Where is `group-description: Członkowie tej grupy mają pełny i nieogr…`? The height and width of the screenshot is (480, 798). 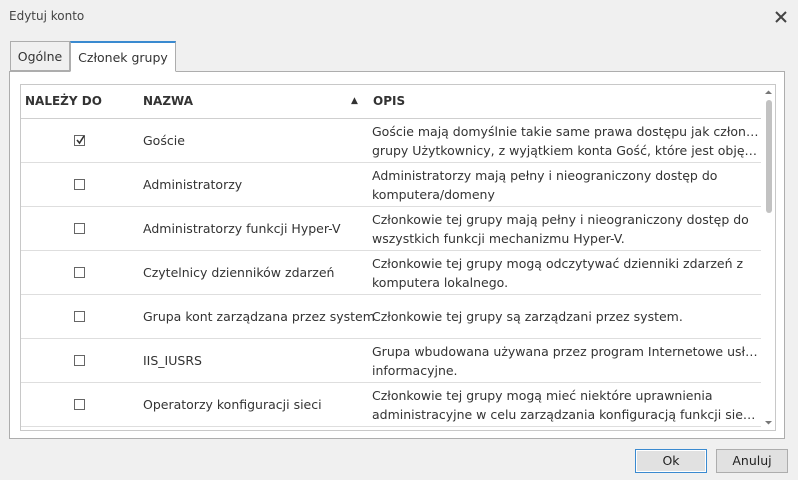 group-description: Członkowie tej grupy mają pełny i nieogr… is located at coordinates (566, 229).